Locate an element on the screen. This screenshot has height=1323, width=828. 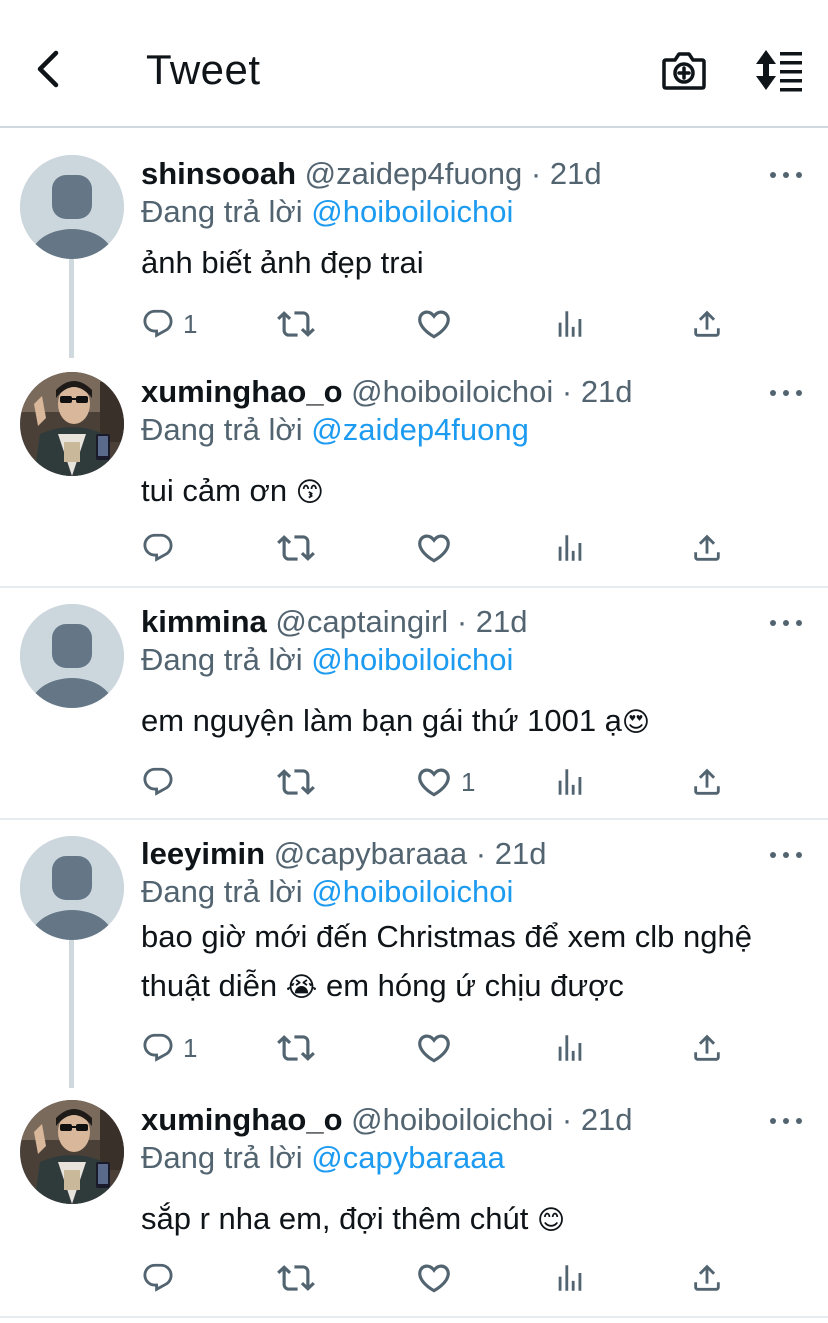
action-bar: 1 is located at coordinates (441, 1048).